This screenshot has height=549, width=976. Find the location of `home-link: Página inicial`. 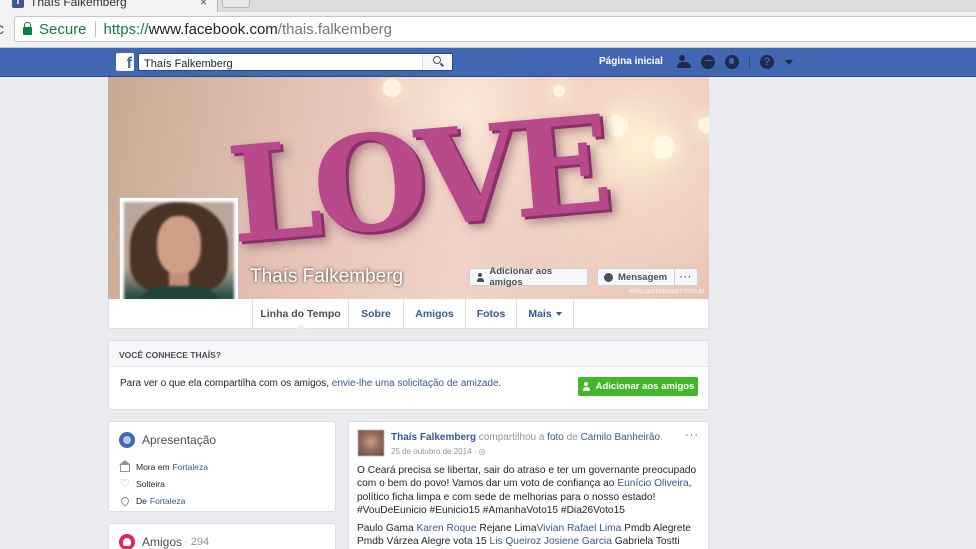

home-link: Página inicial is located at coordinates (631, 61).